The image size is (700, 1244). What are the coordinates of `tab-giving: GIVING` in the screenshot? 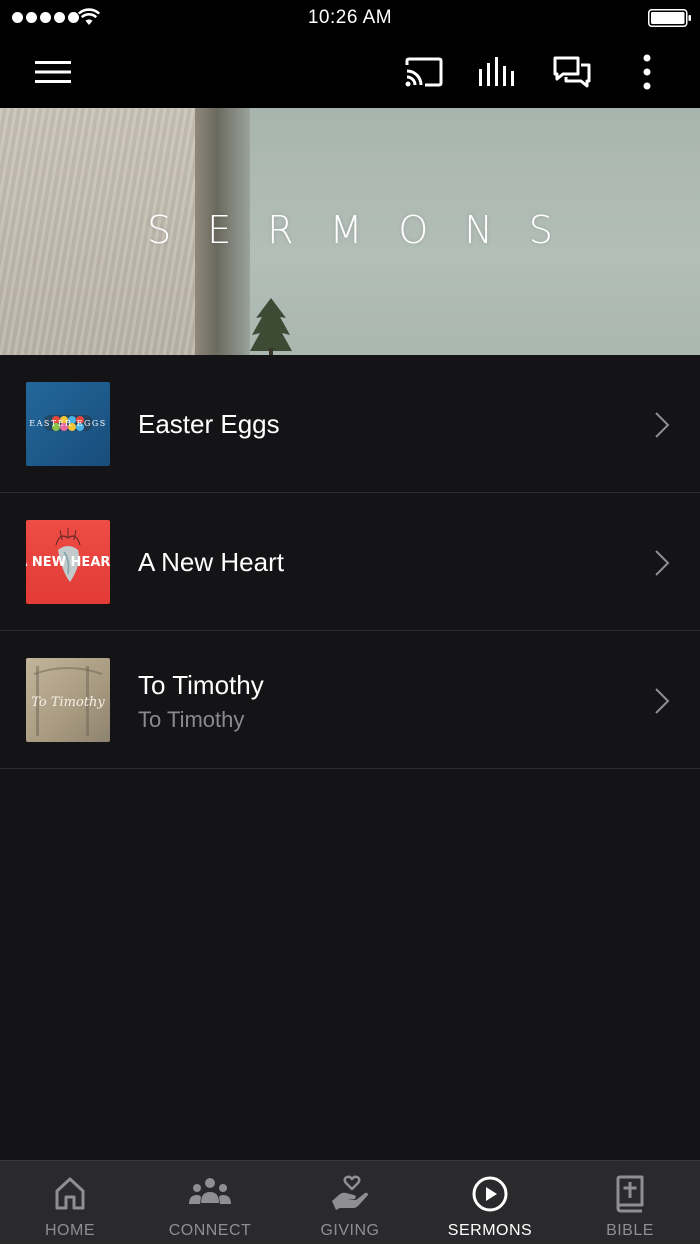 It's located at (350, 1202).